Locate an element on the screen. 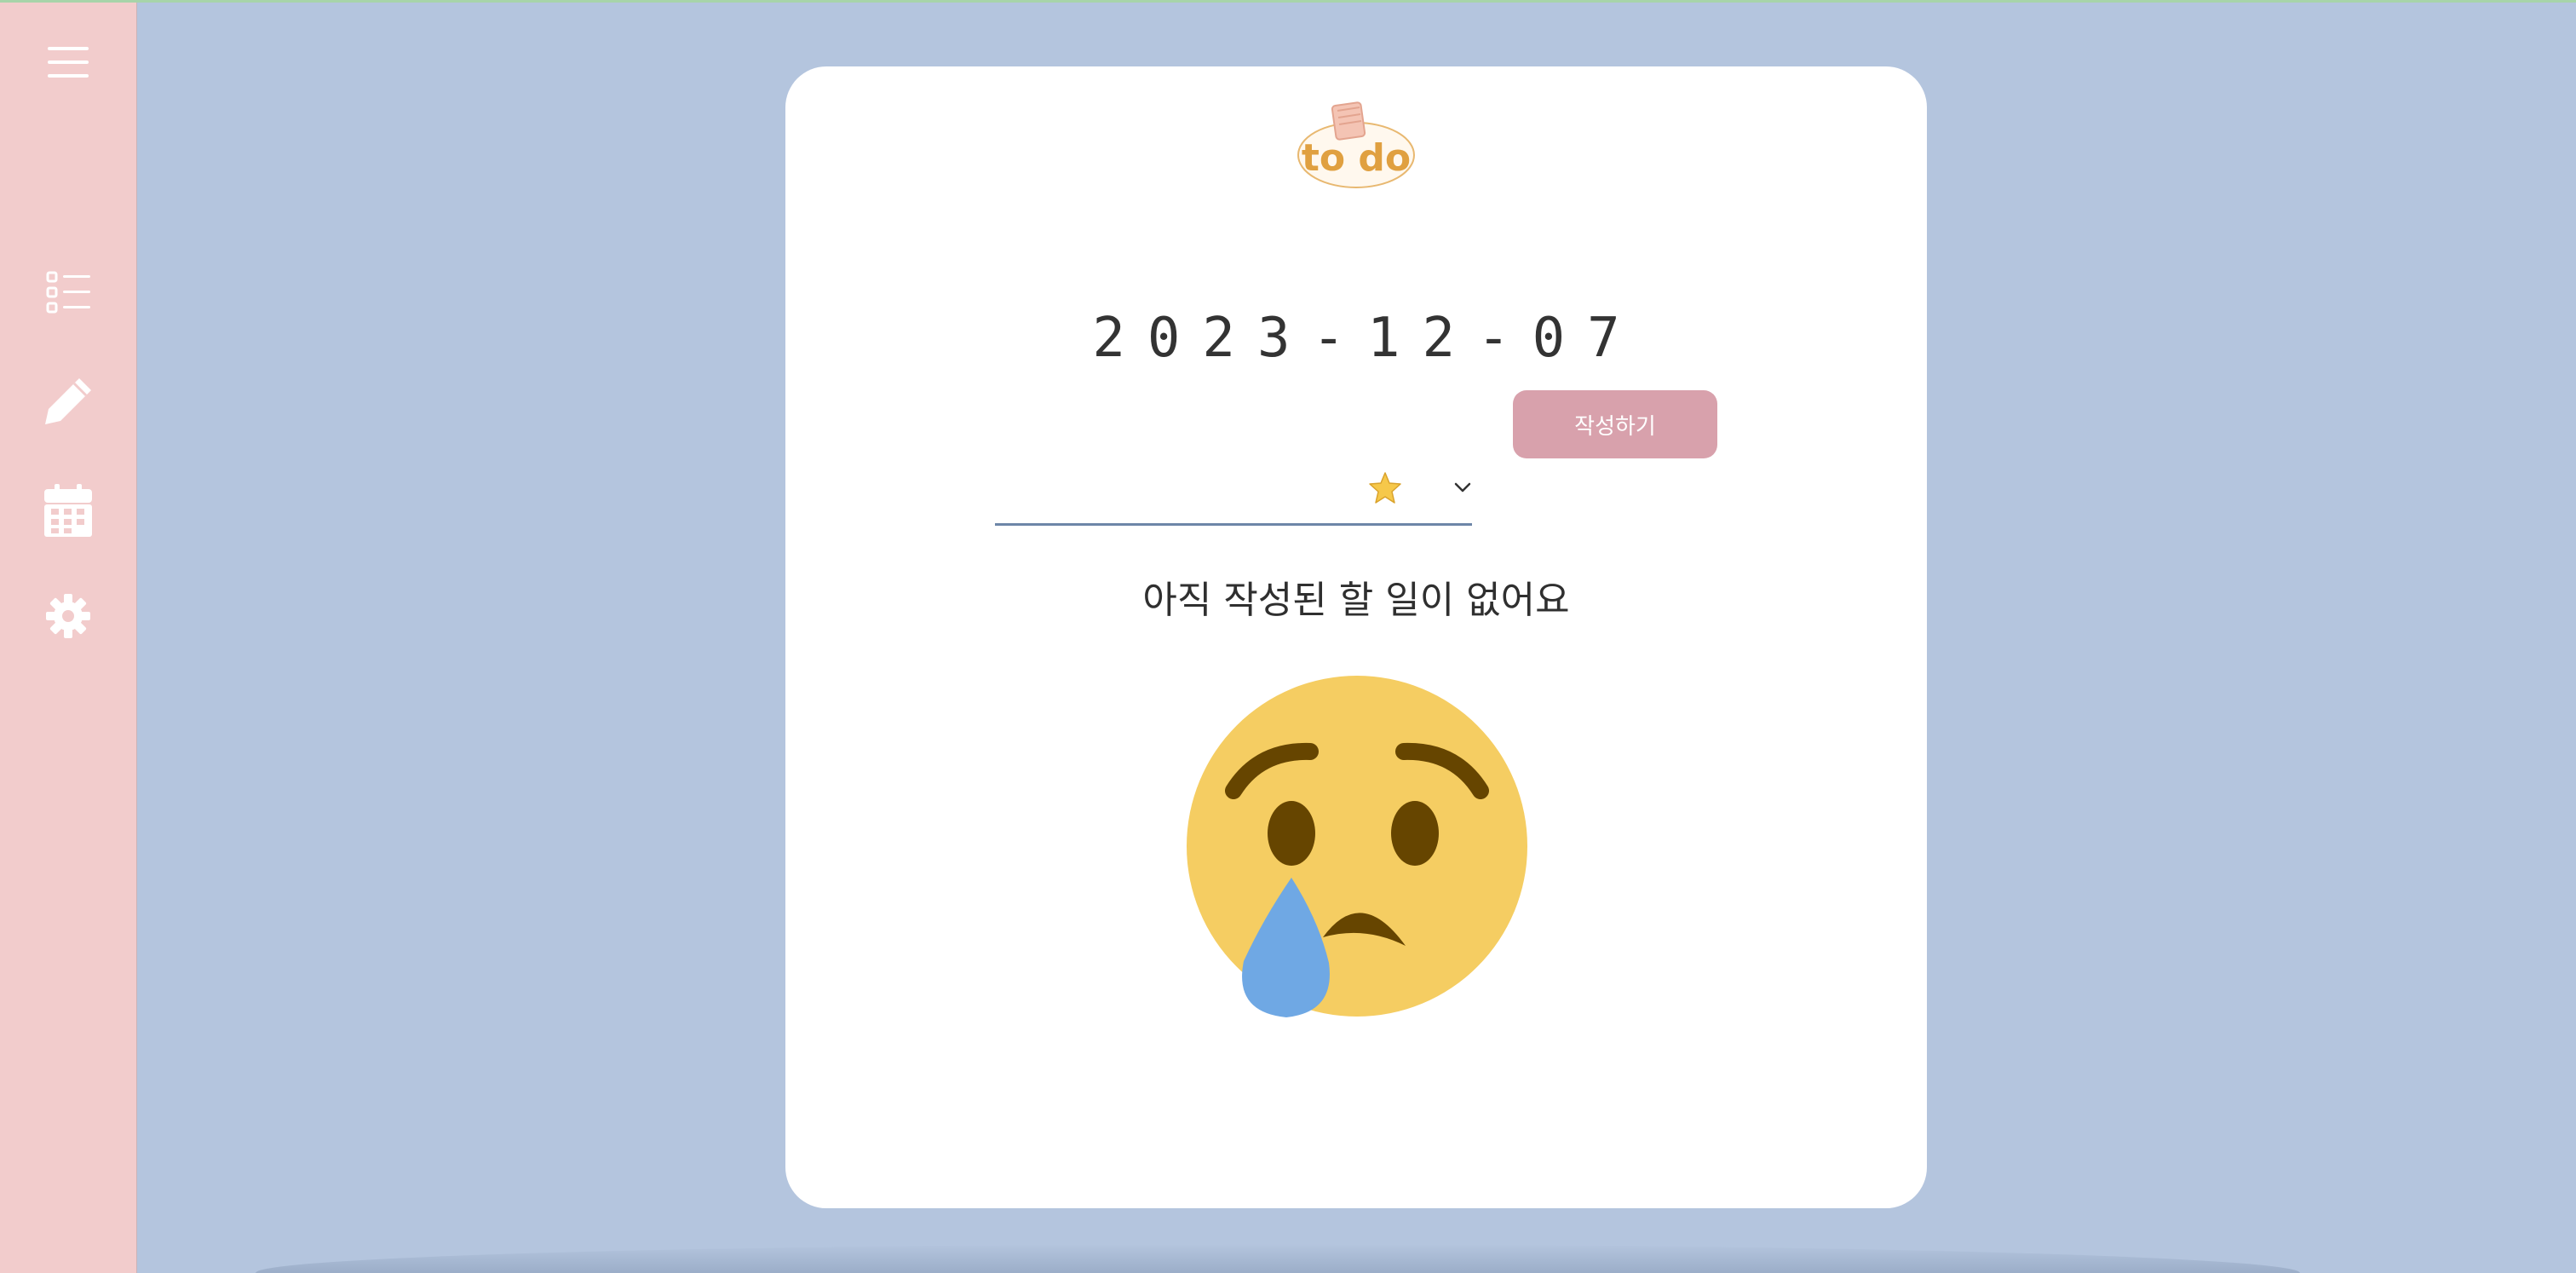  logo-text: to do is located at coordinates (1357, 158).